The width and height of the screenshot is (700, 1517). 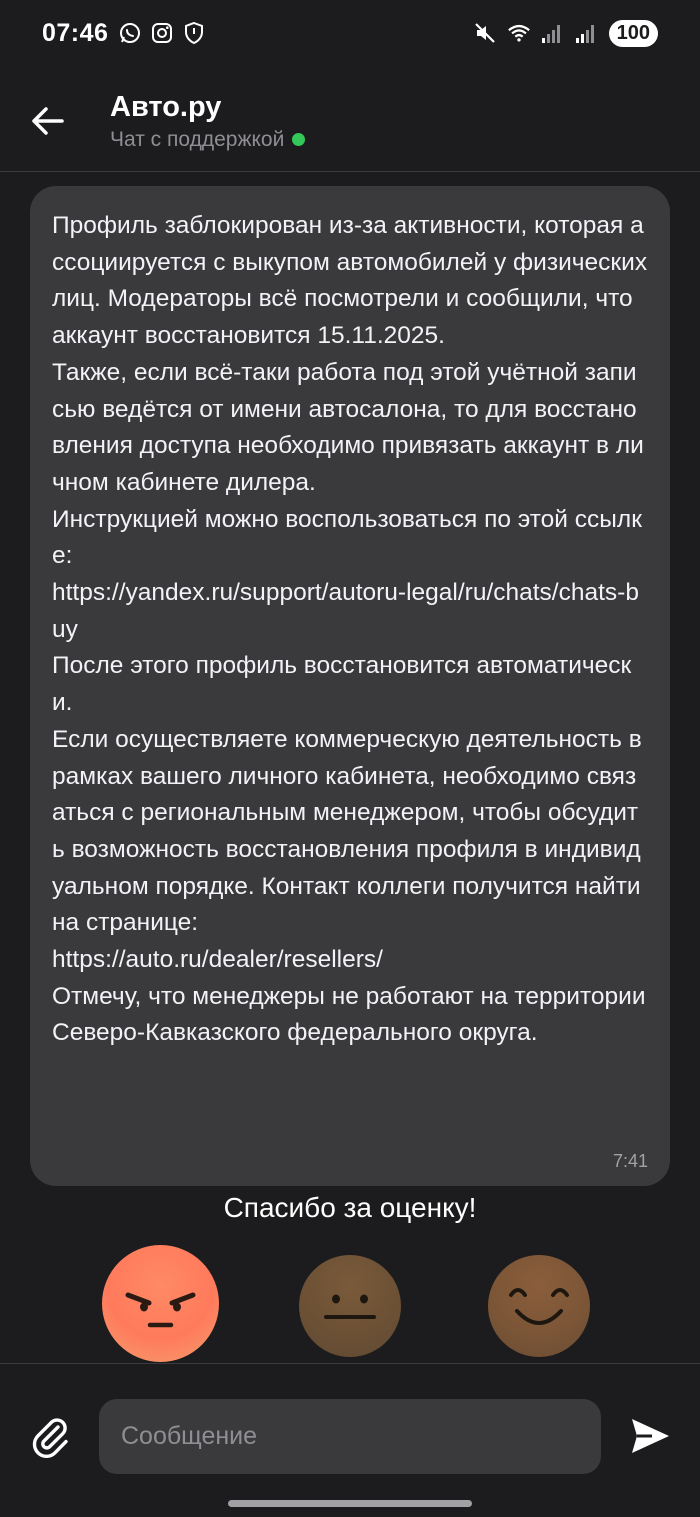 What do you see at coordinates (630, 1161) in the screenshot?
I see `message-time: 7:41` at bounding box center [630, 1161].